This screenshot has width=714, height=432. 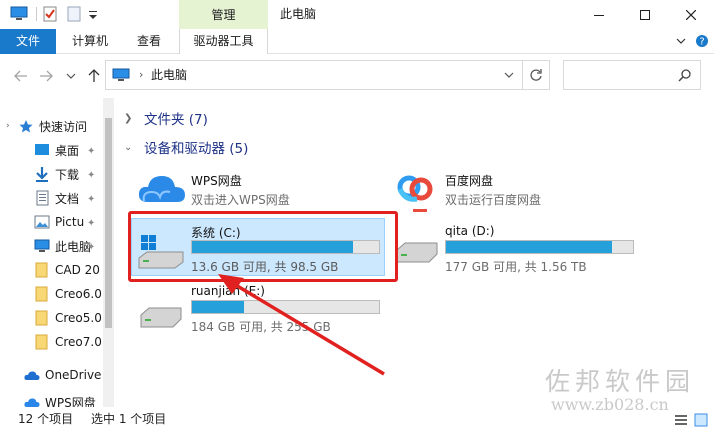 What do you see at coordinates (632, 75) in the screenshot?
I see `search-input` at bounding box center [632, 75].